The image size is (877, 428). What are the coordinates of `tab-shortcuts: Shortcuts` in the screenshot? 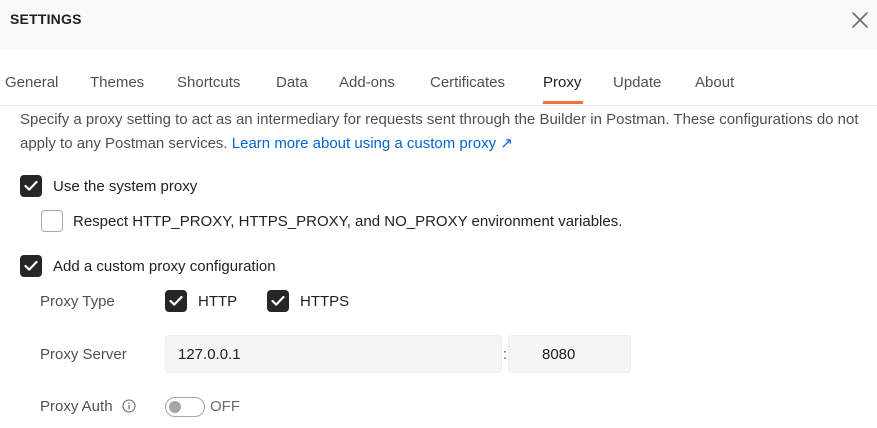 It's located at (208, 82).